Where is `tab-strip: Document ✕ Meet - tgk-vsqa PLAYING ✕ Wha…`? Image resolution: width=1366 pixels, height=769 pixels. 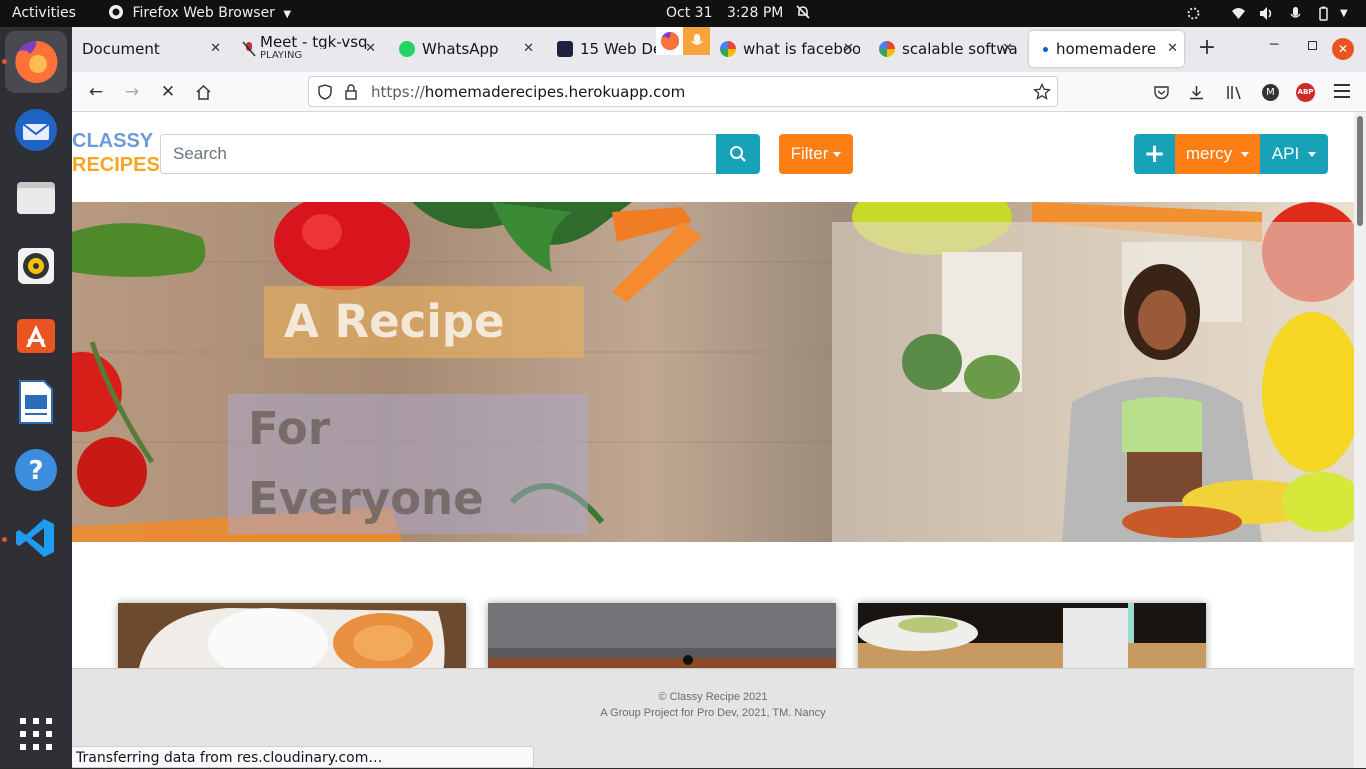
tab-strip: Document ✕ Meet - tgk-vsqa PLAYING ✕ Wha… is located at coordinates (719, 49).